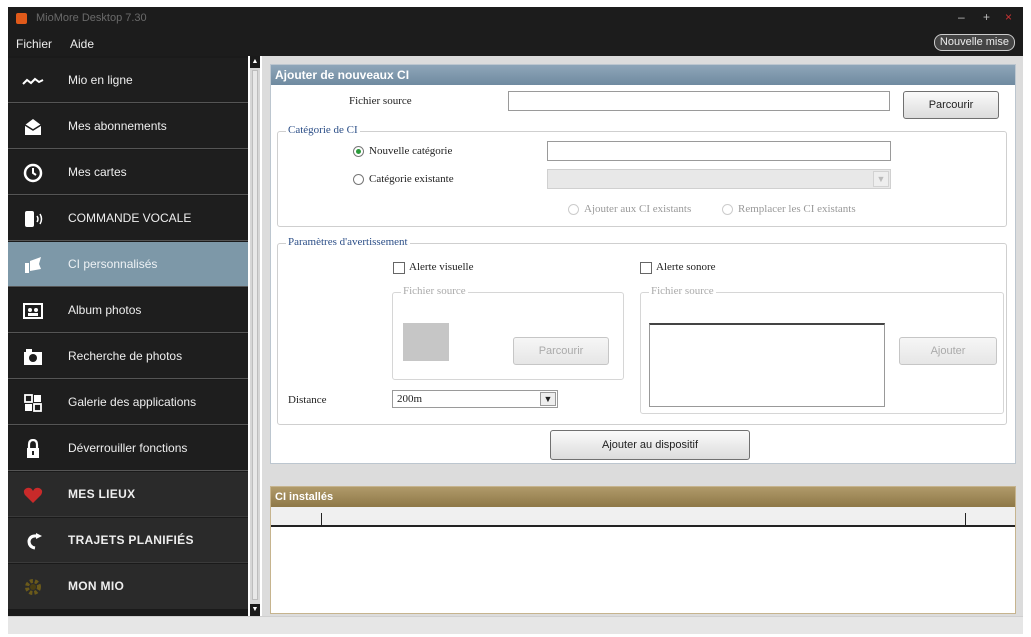 The height and width of the screenshot is (637, 1031). I want to click on sidebar-item-label: Galerie des applications, so click(132, 402).